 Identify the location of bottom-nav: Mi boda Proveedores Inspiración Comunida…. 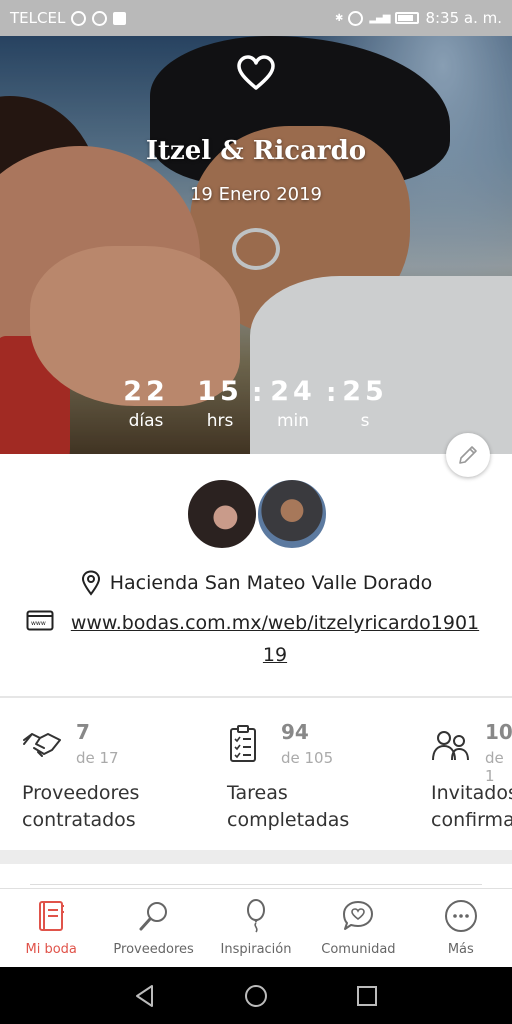
(256, 927).